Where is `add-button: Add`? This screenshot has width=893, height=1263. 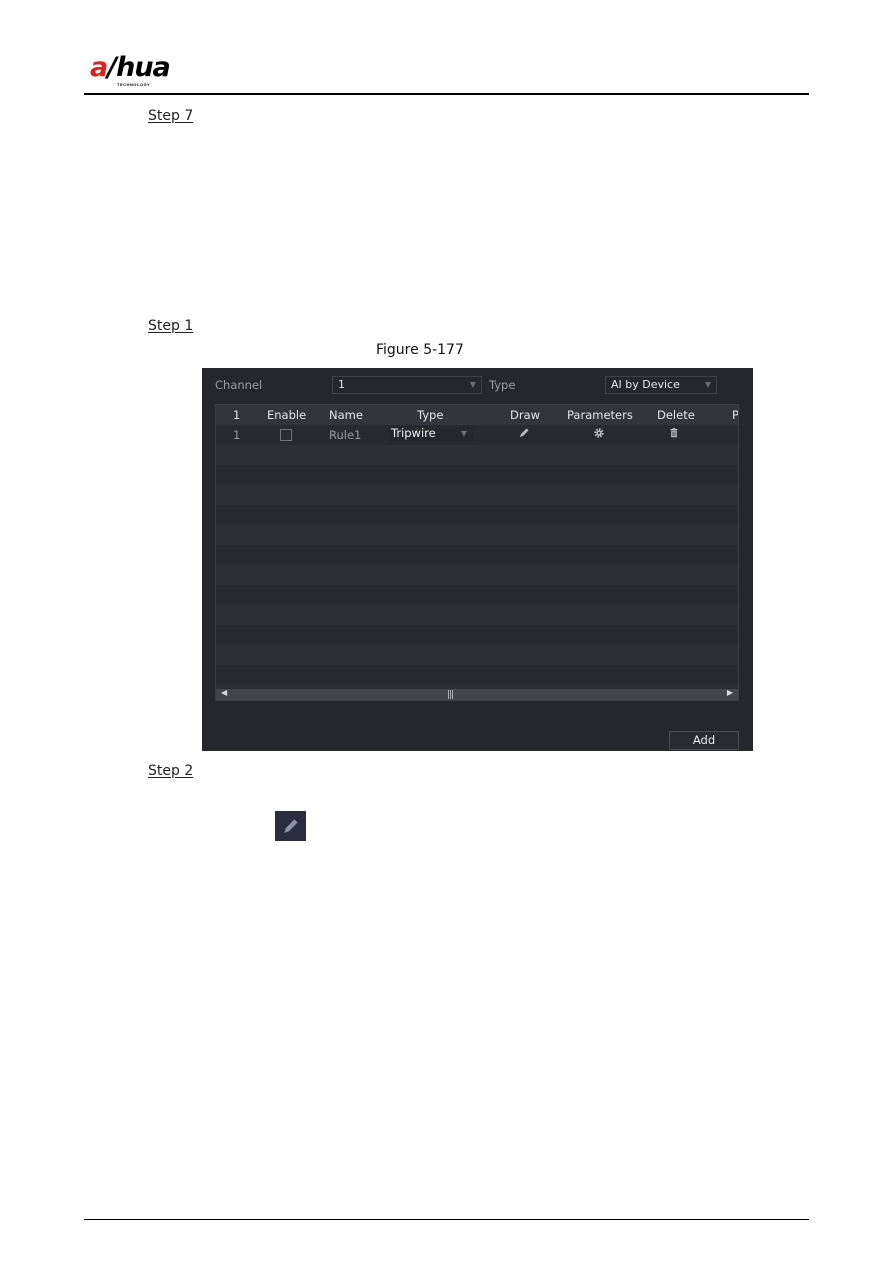 add-button: Add is located at coordinates (704, 740).